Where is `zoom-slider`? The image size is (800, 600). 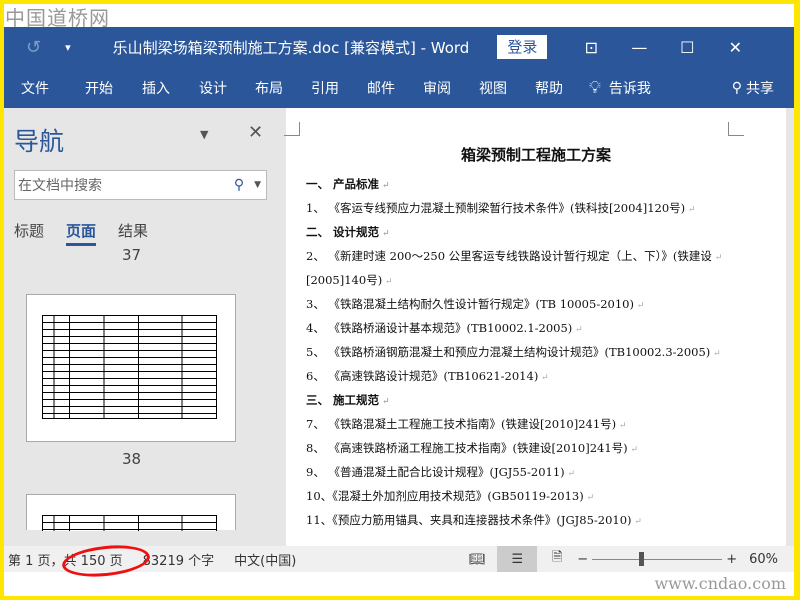
zoom-slider is located at coordinates (657, 559).